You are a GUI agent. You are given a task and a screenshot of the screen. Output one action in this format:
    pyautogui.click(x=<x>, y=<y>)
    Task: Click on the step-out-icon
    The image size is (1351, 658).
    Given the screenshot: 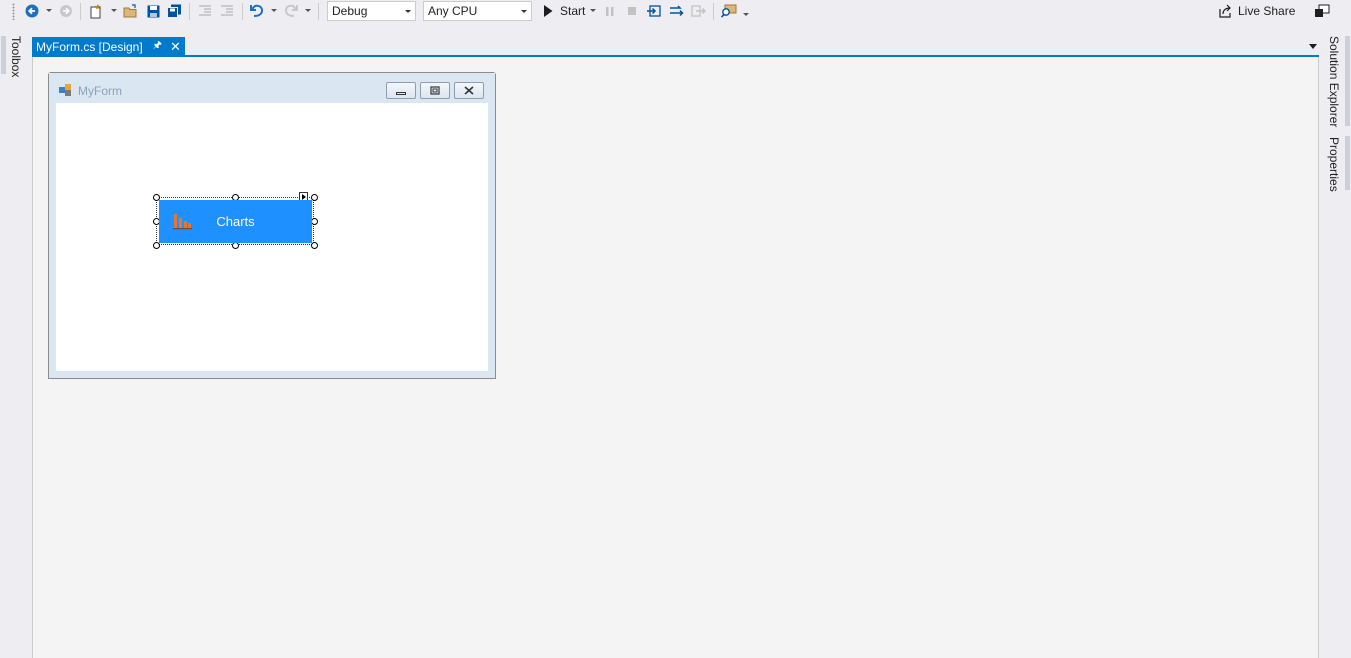 What is the action you would take?
    pyautogui.click(x=698, y=11)
    